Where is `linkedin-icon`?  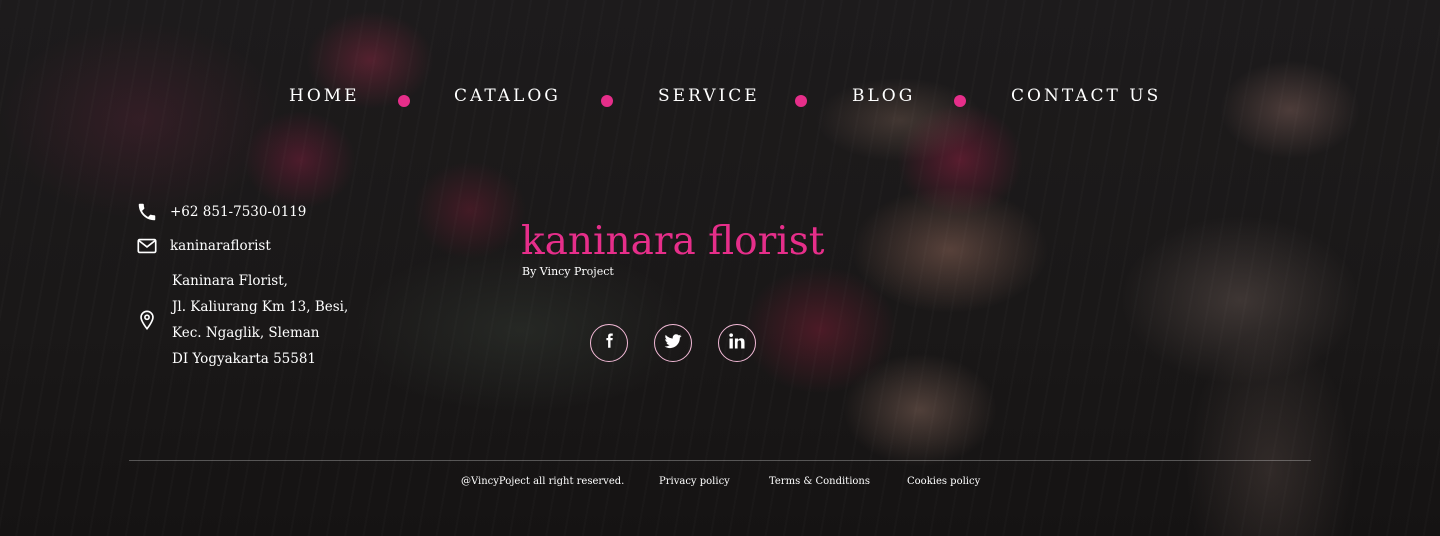 linkedin-icon is located at coordinates (737, 343).